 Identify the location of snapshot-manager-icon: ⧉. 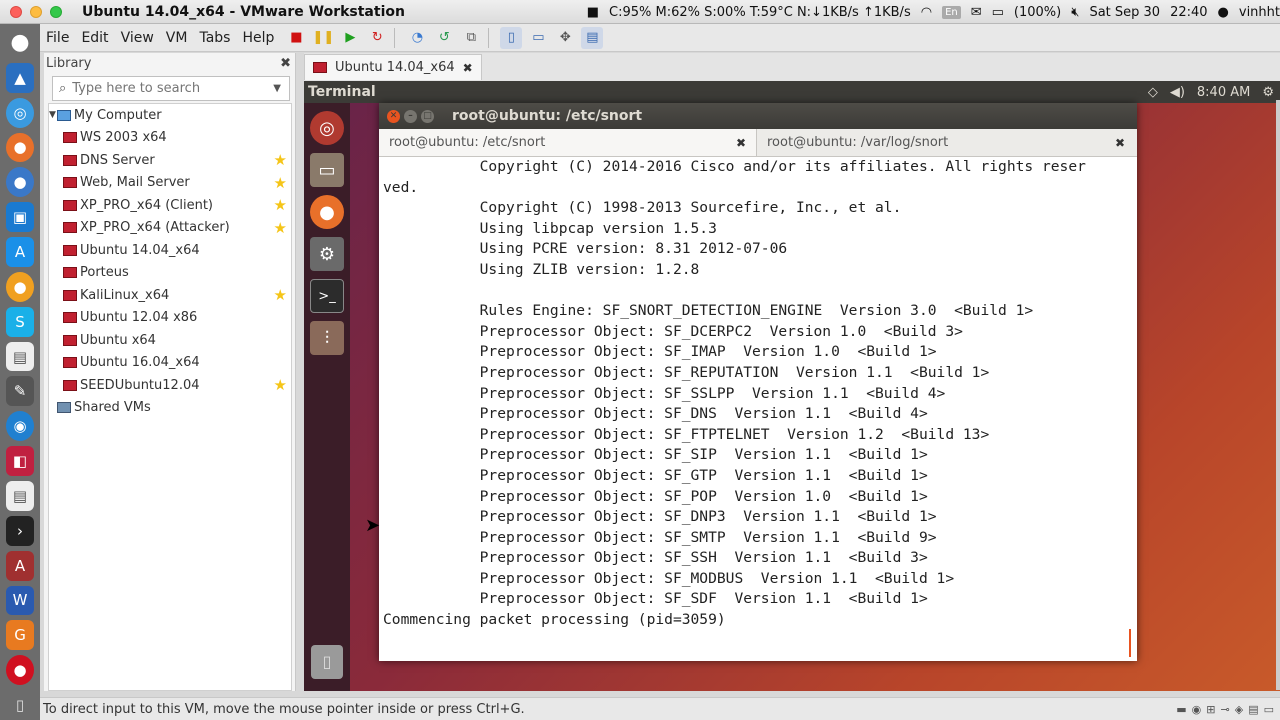
(471, 38).